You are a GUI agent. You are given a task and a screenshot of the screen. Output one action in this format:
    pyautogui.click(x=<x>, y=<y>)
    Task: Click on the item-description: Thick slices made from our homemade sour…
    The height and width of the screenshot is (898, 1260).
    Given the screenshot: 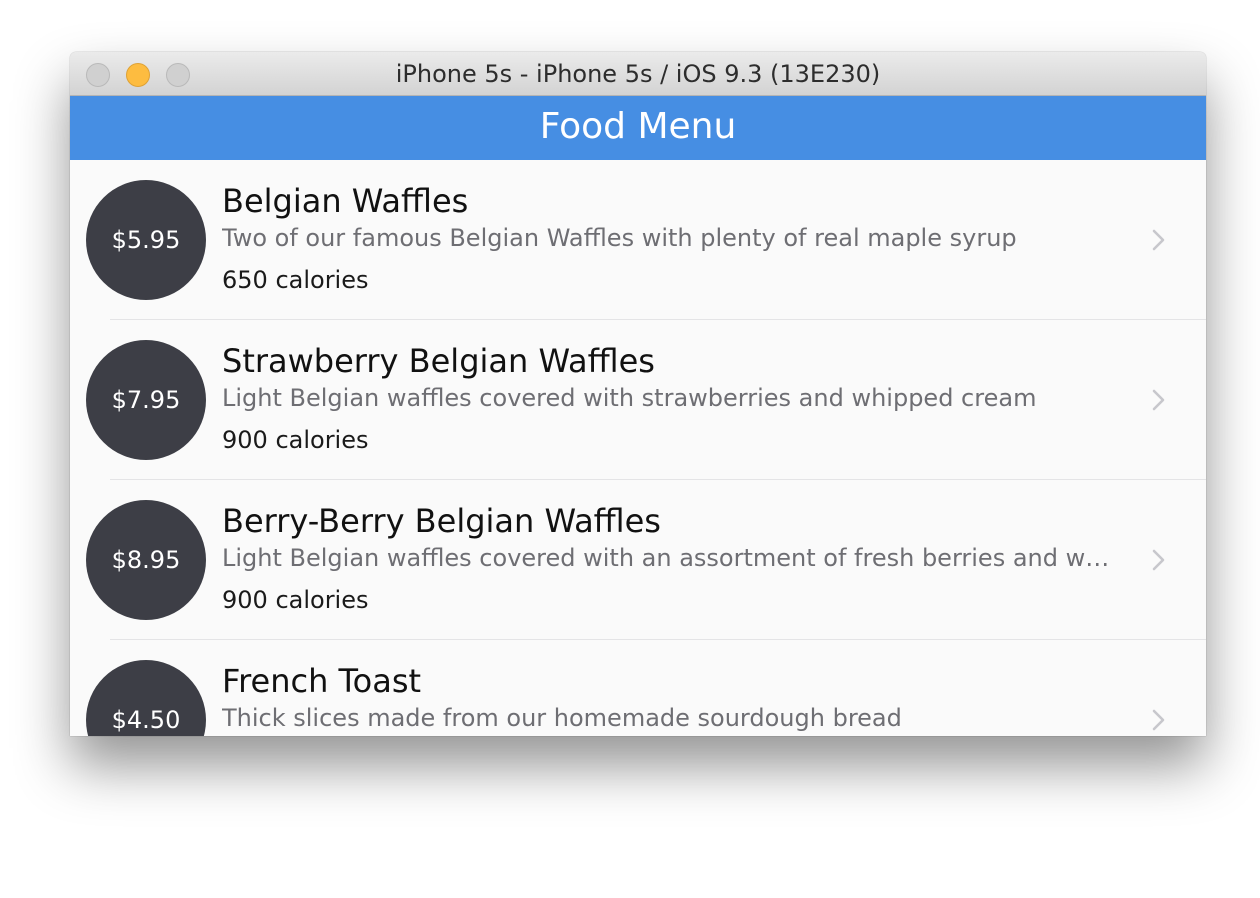 What is the action you would take?
    pyautogui.click(x=562, y=718)
    